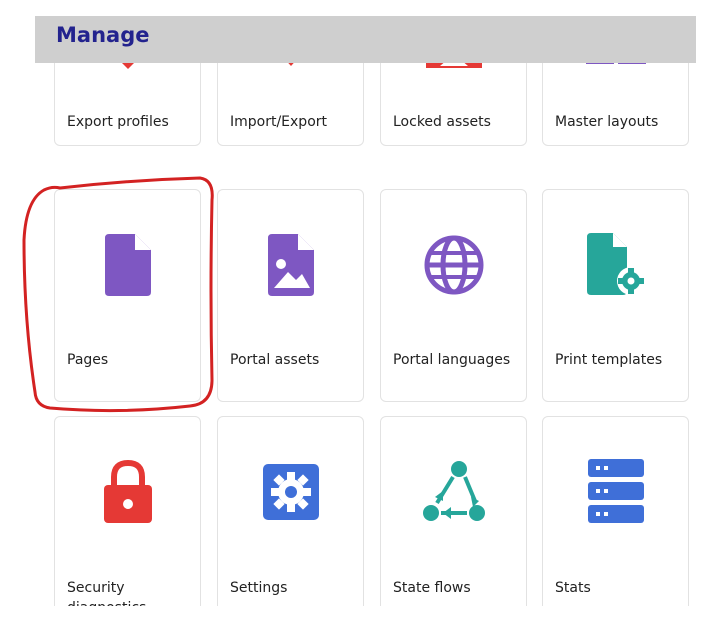  Describe the element at coordinates (442, 122) in the screenshot. I see `tile-label: Locked assets` at that location.